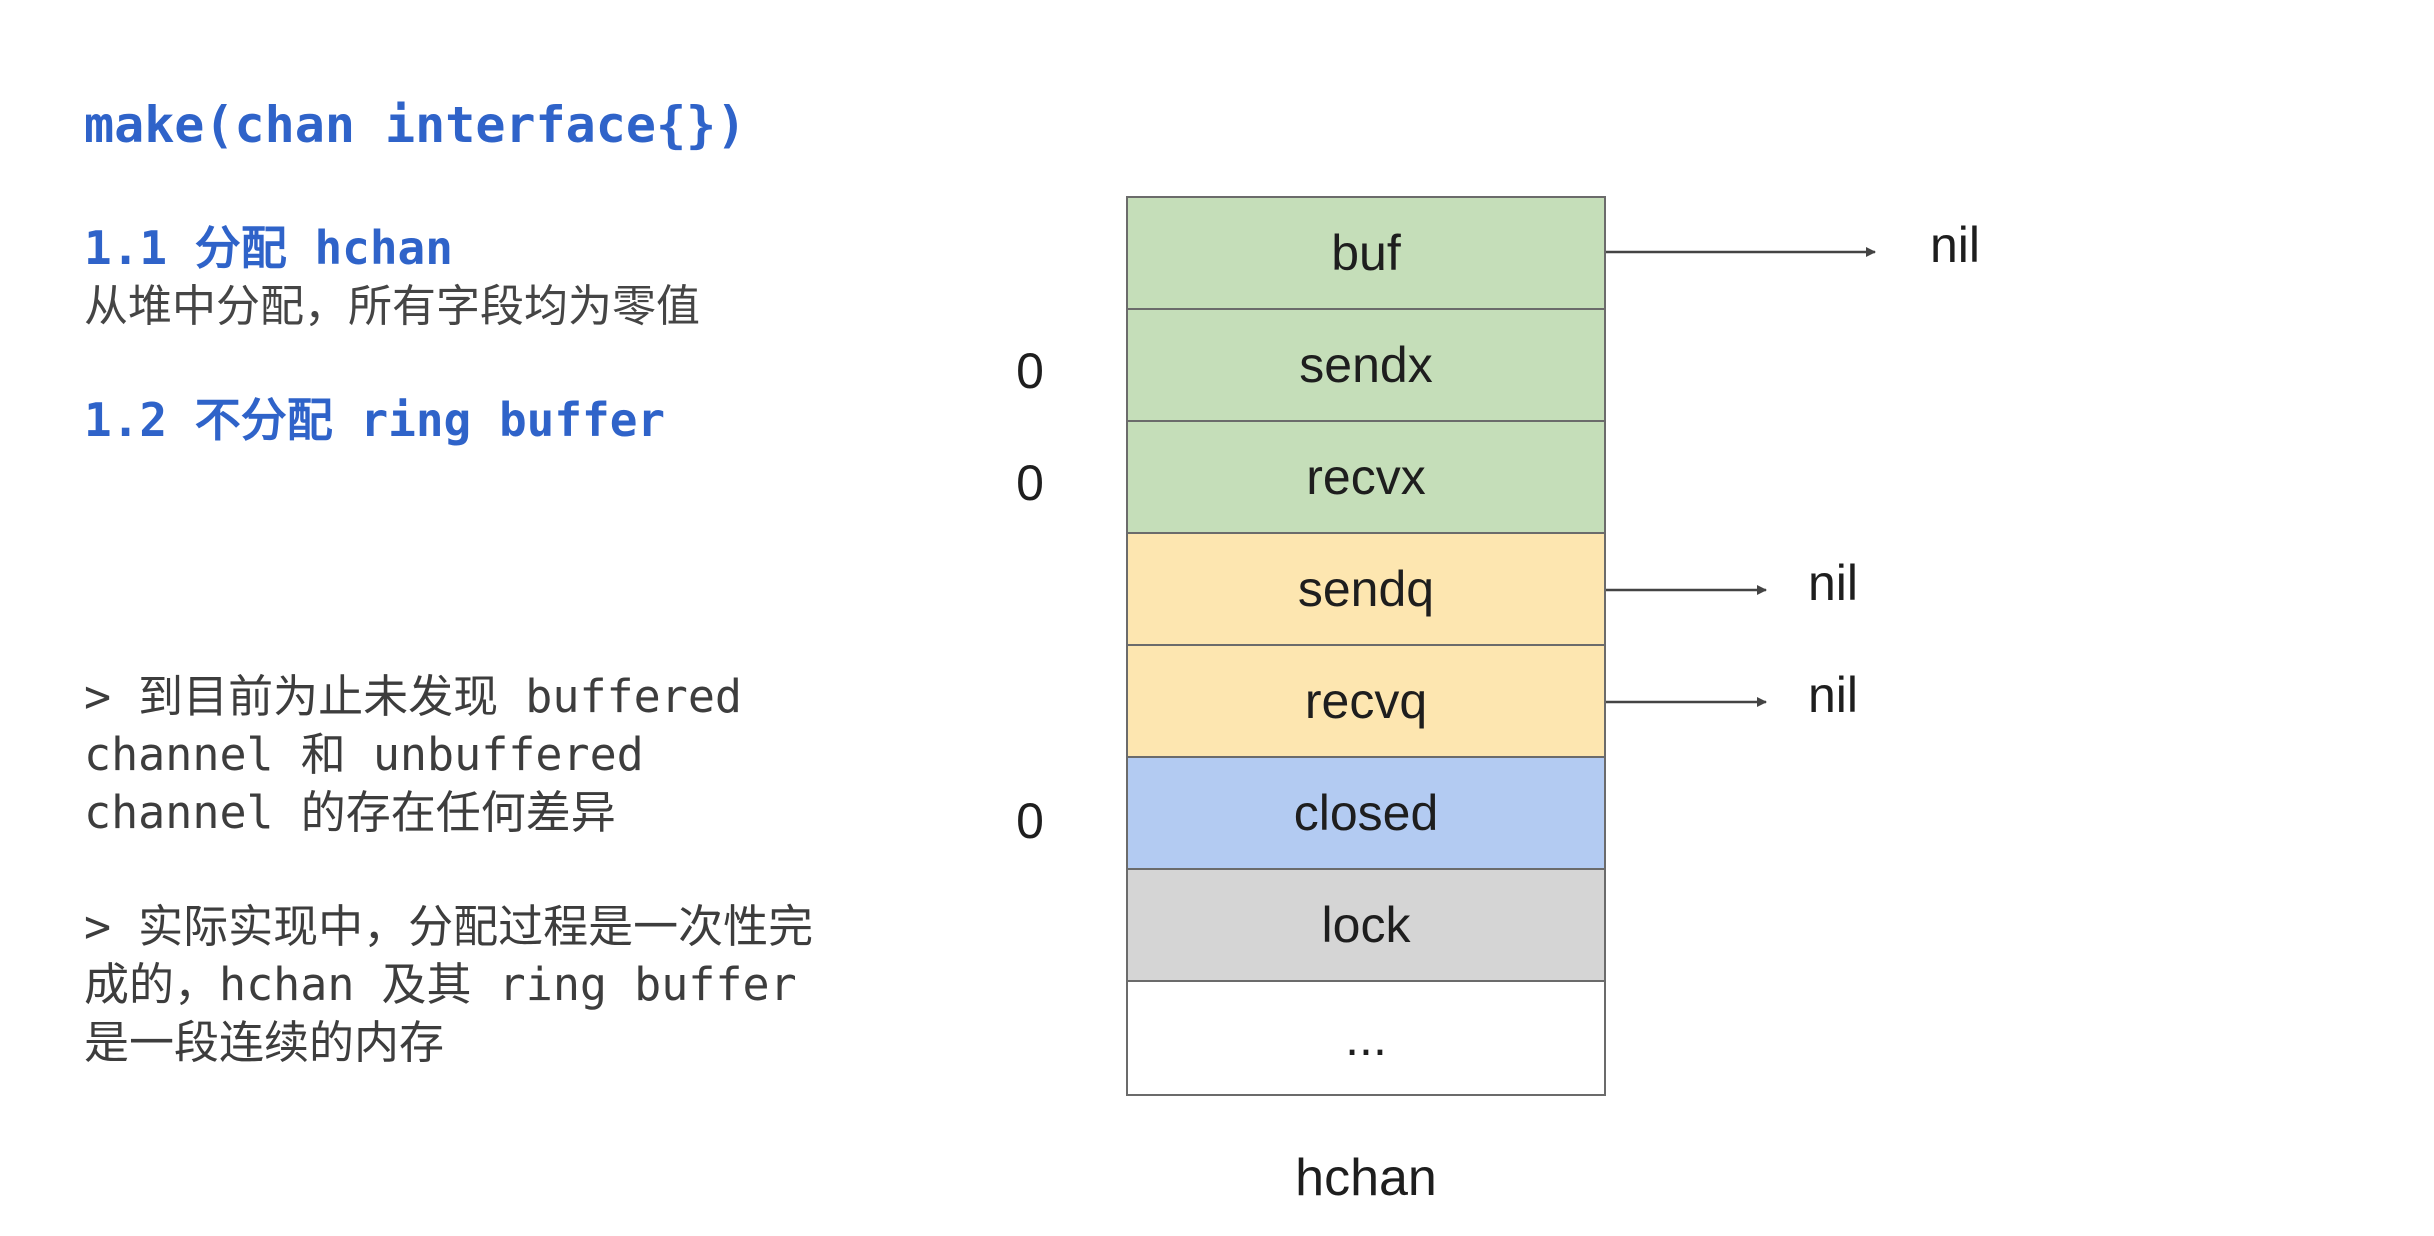  I want to click on recvq-pointer-nil: nil, so click(1833, 695).